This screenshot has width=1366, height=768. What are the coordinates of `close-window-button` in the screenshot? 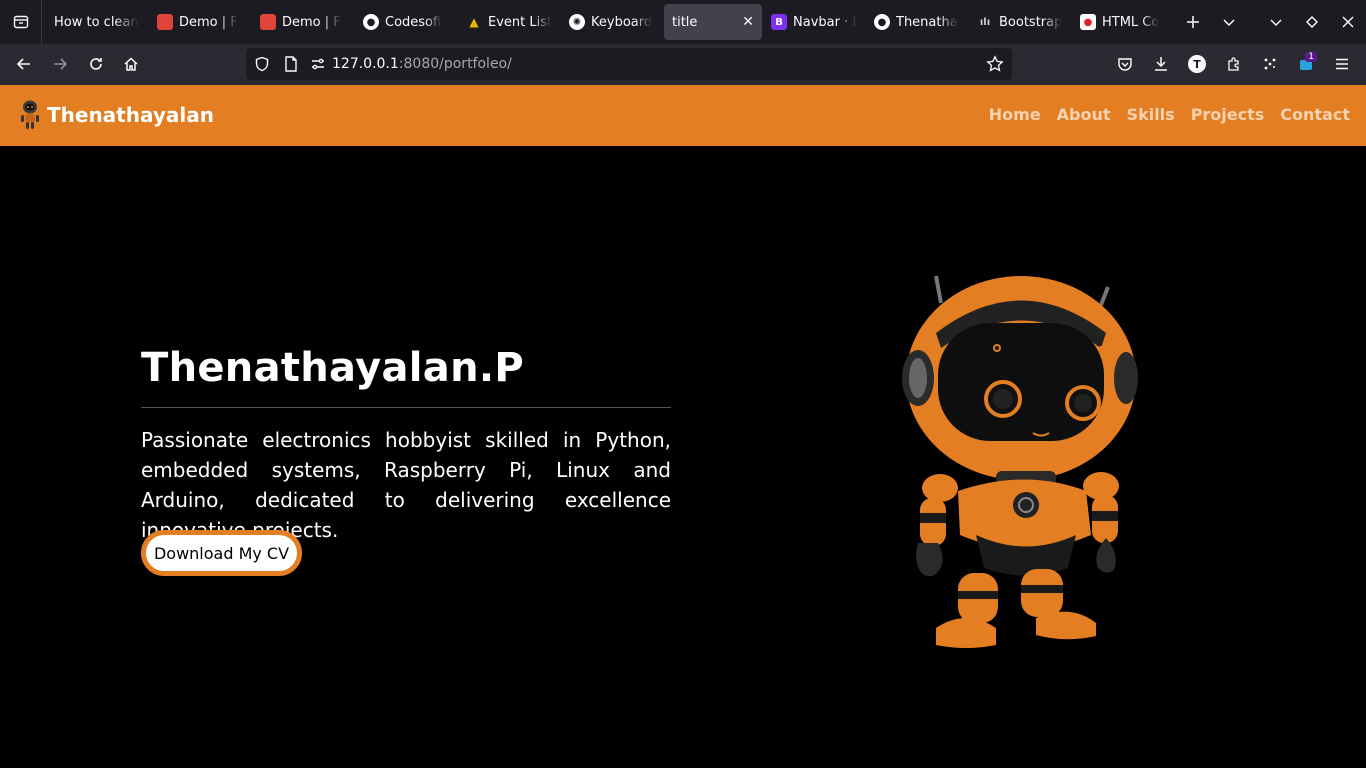 It's located at (1348, 22).